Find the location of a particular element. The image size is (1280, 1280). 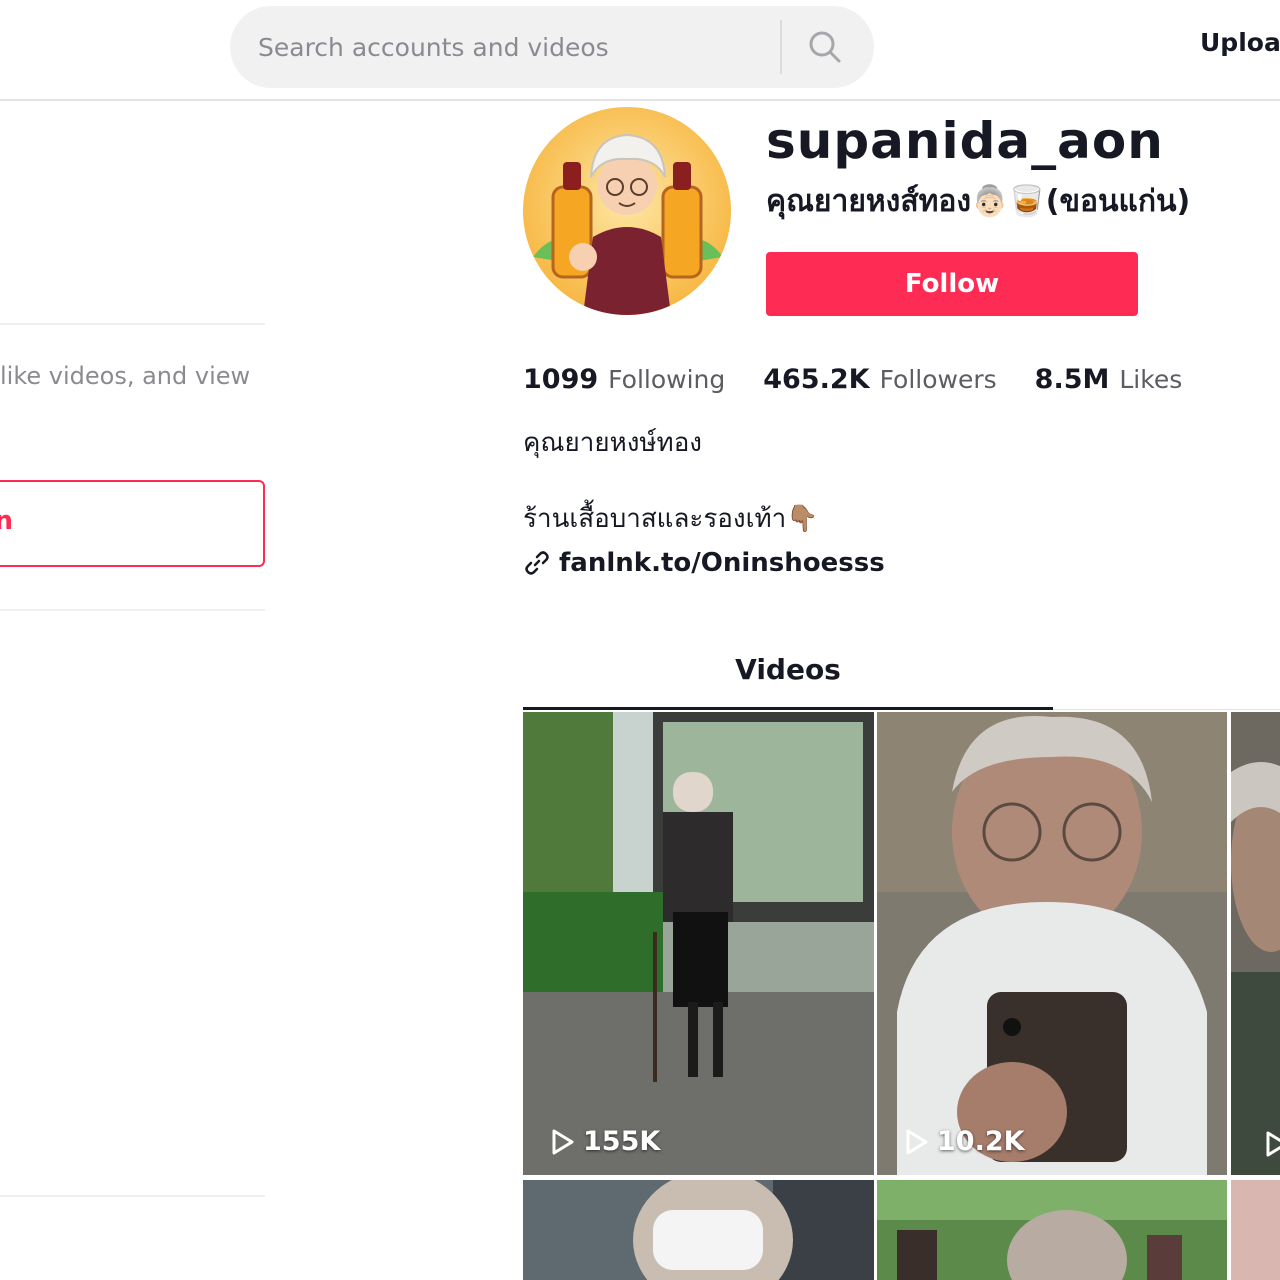

login-button-label: n is located at coordinates (6, 521).